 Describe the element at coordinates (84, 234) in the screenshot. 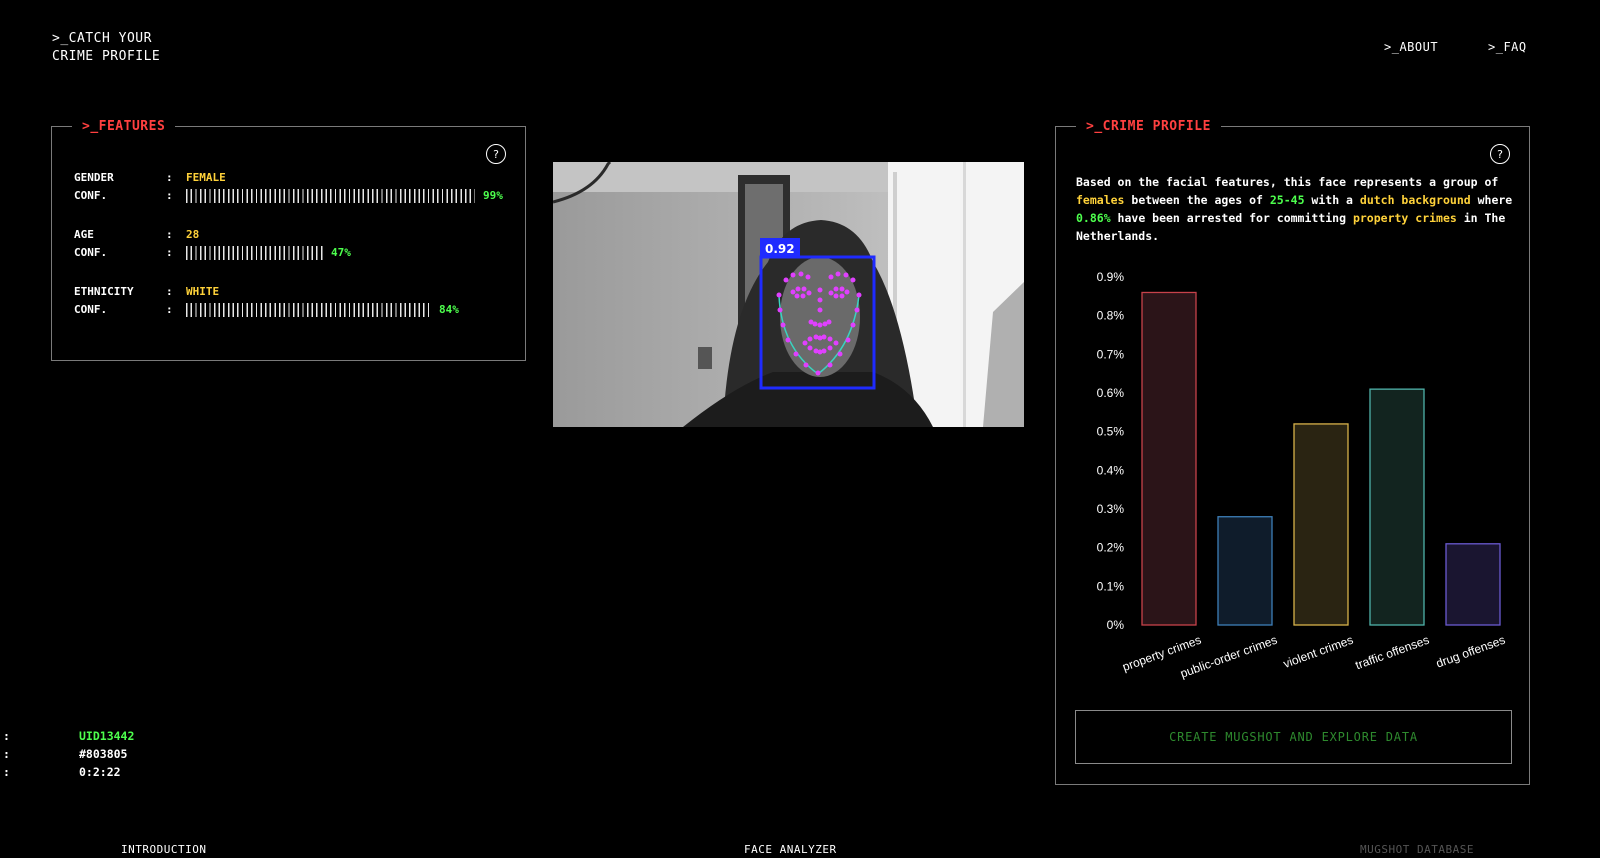

I see `age-label: AGE` at that location.